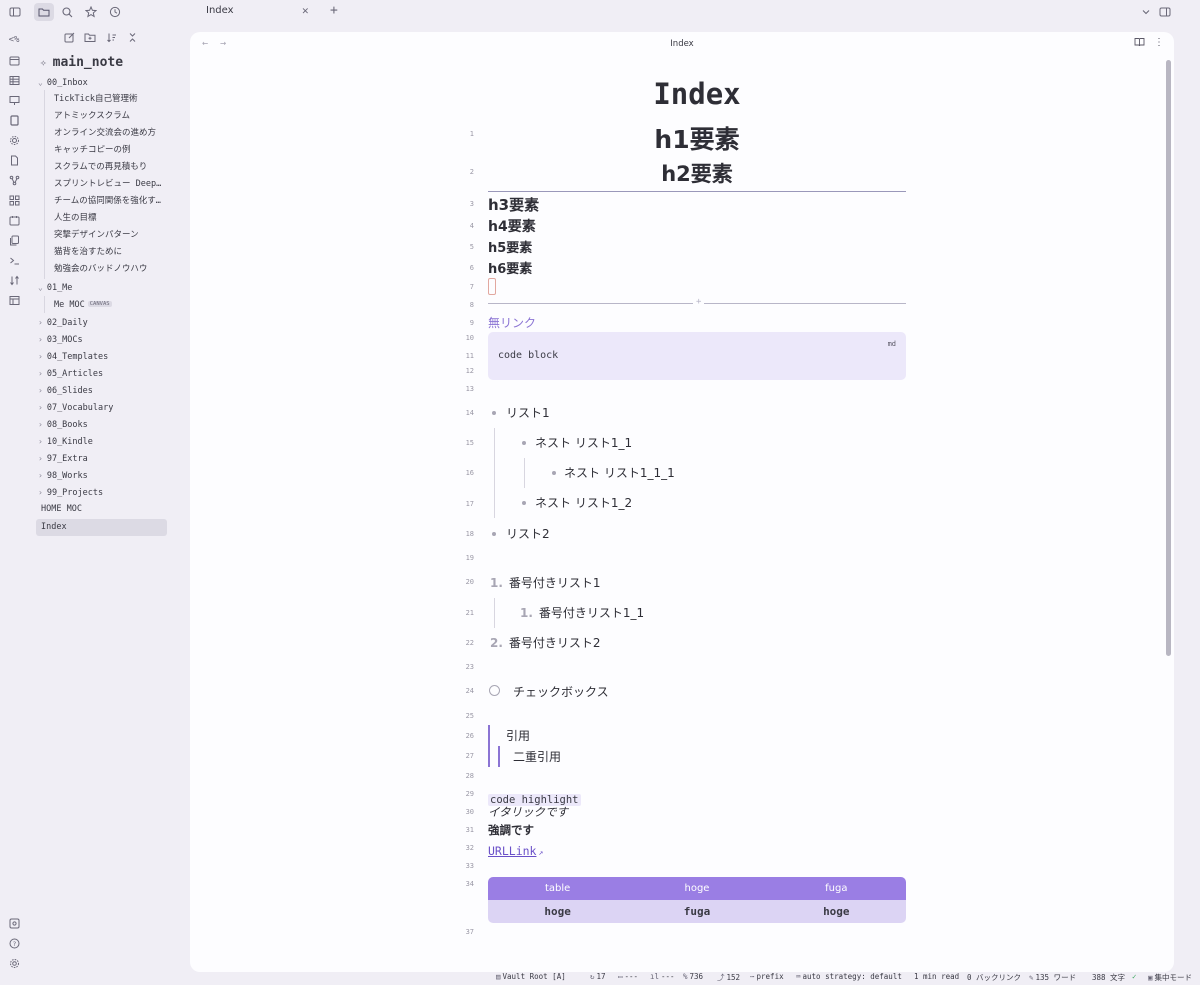 The image size is (1200, 985). What do you see at coordinates (936, 976) in the screenshot?
I see `status-read-time: 1 min read` at bounding box center [936, 976].